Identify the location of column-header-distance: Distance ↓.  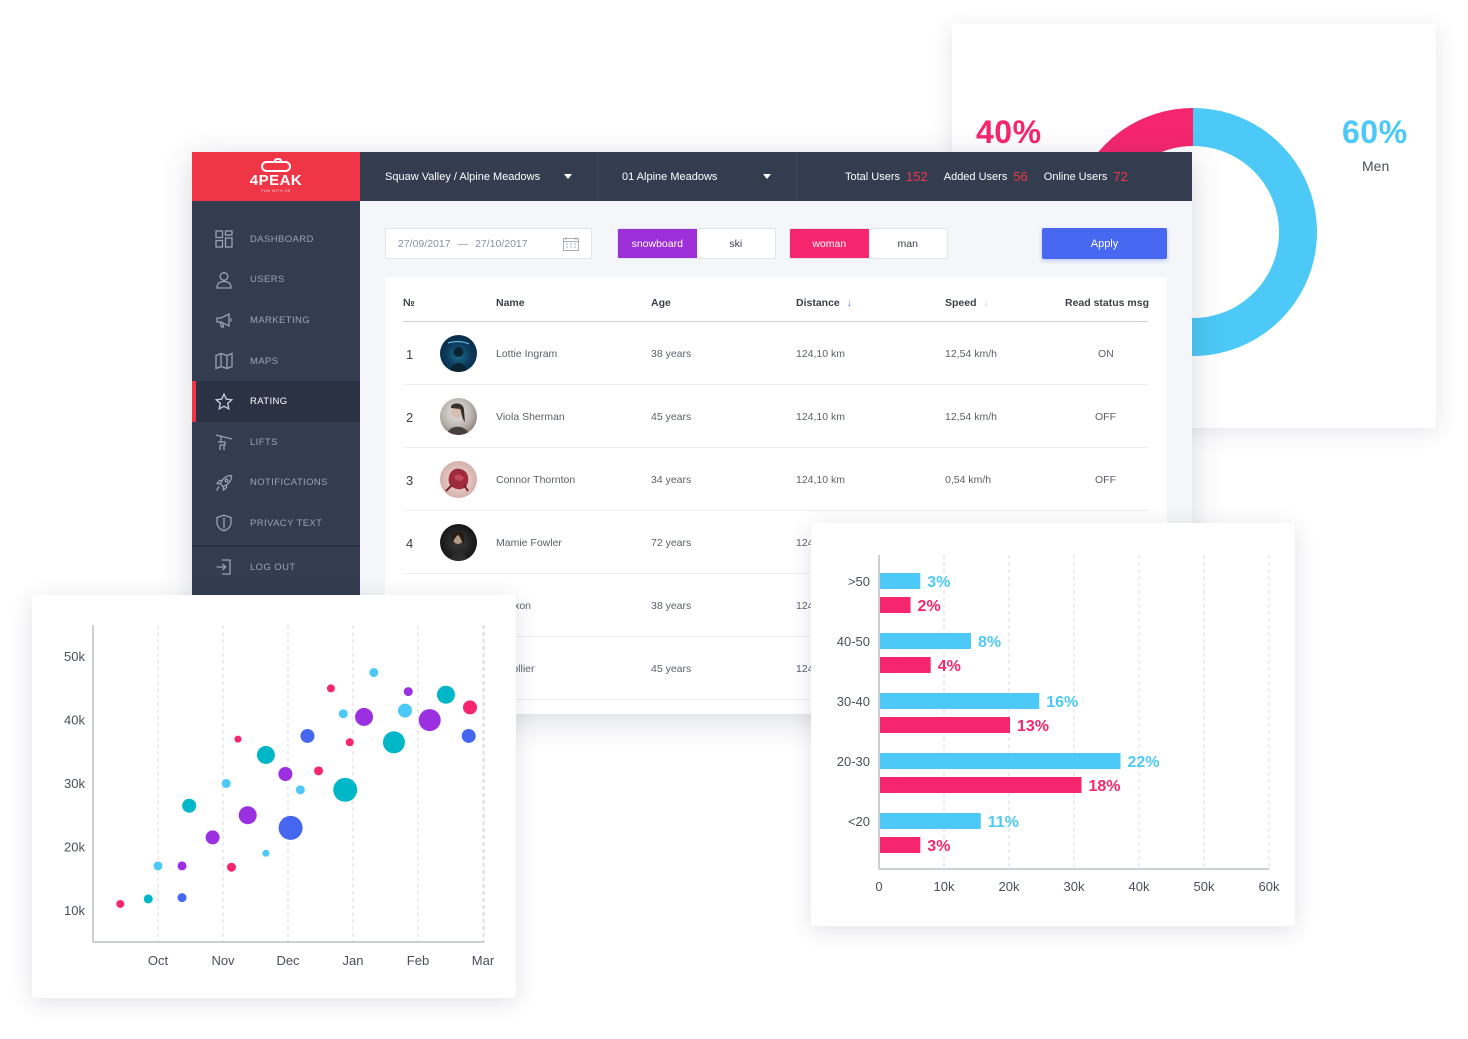
(824, 303).